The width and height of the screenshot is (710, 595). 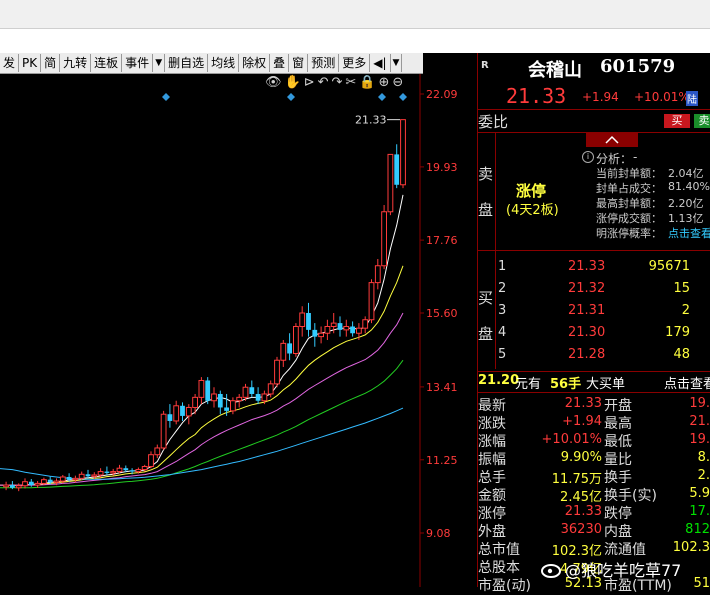 I want to click on bid-level-price: 21.28, so click(x=586, y=354).